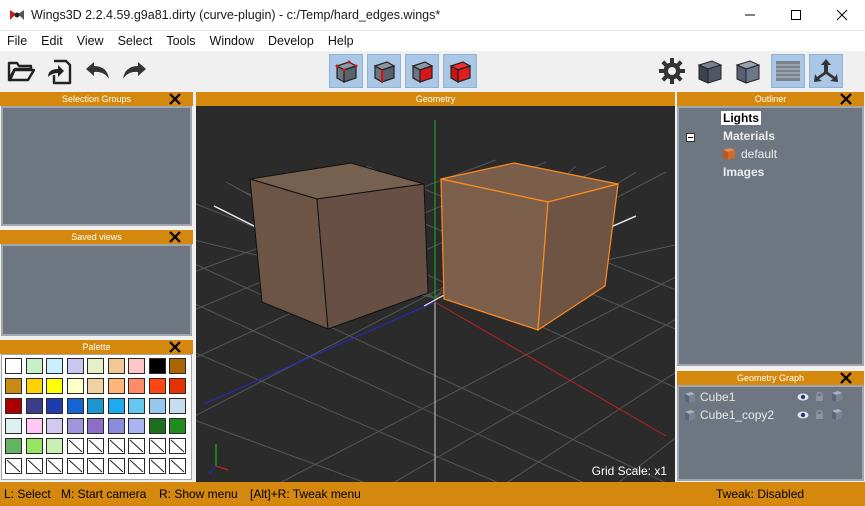  I want to click on ground-plane-button, so click(788, 71).